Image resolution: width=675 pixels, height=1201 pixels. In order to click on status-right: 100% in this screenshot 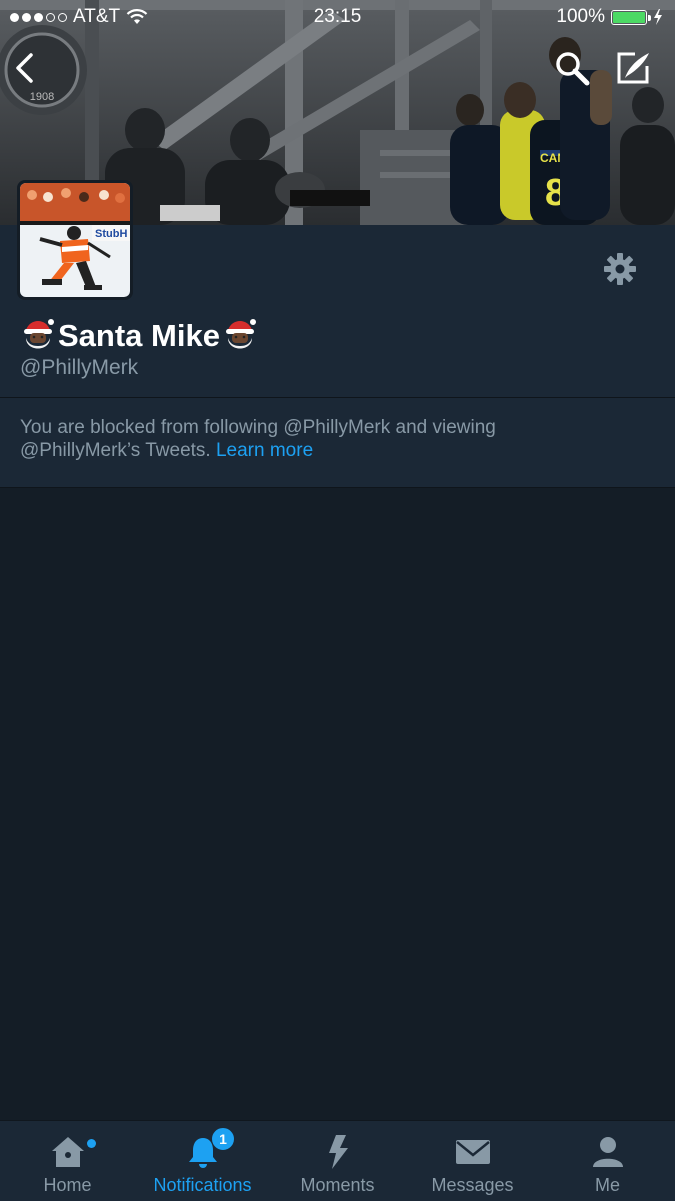, I will do `click(609, 17)`.